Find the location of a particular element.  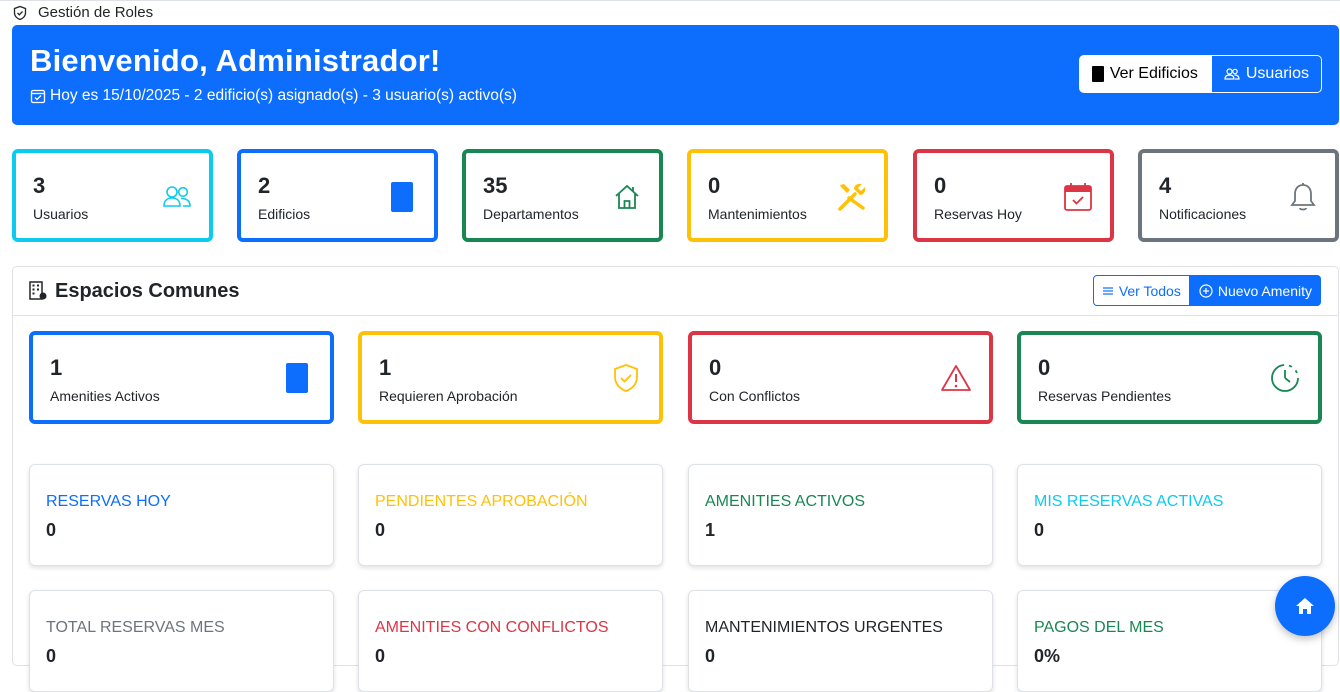

metric-card-active-amenities: Amenities Activos 1 is located at coordinates (840, 515).